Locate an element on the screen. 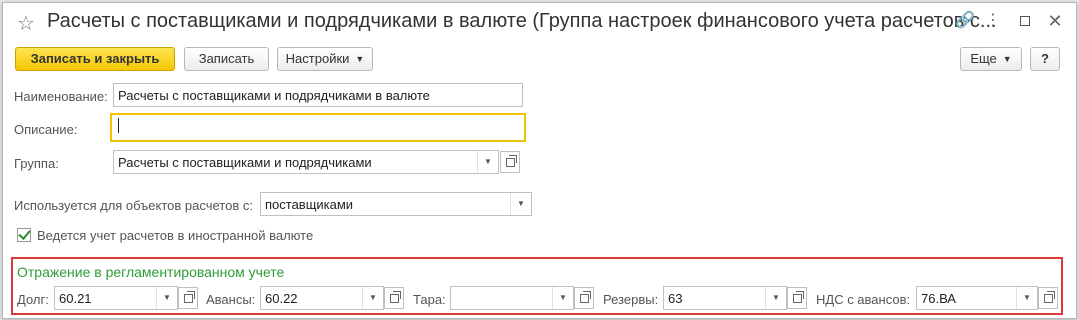 This screenshot has height=320, width=1079. used-for-field: поставщиками ▼ is located at coordinates (396, 204).